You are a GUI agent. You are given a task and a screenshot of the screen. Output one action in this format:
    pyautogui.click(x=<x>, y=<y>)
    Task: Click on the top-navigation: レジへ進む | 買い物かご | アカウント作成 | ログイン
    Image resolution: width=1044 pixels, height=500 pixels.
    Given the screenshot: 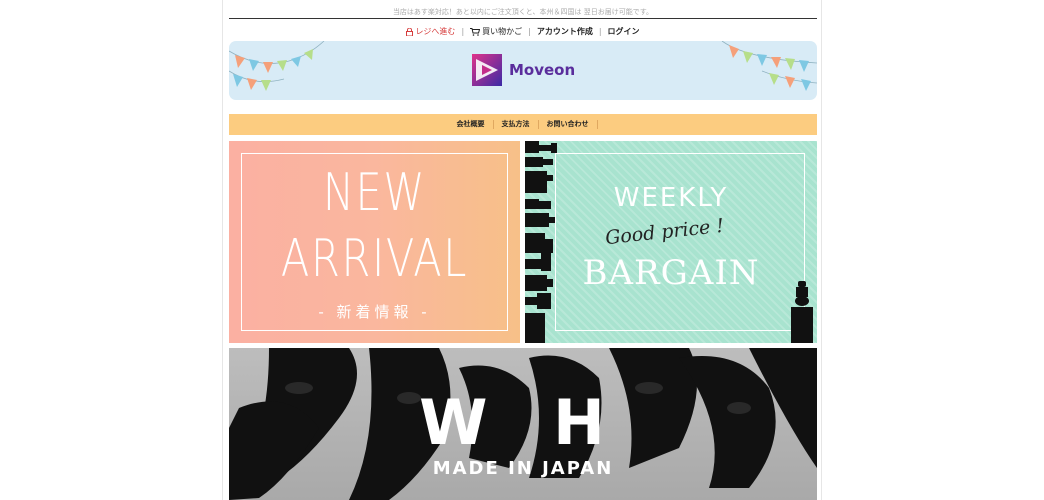 What is the action you would take?
    pyautogui.click(x=523, y=31)
    